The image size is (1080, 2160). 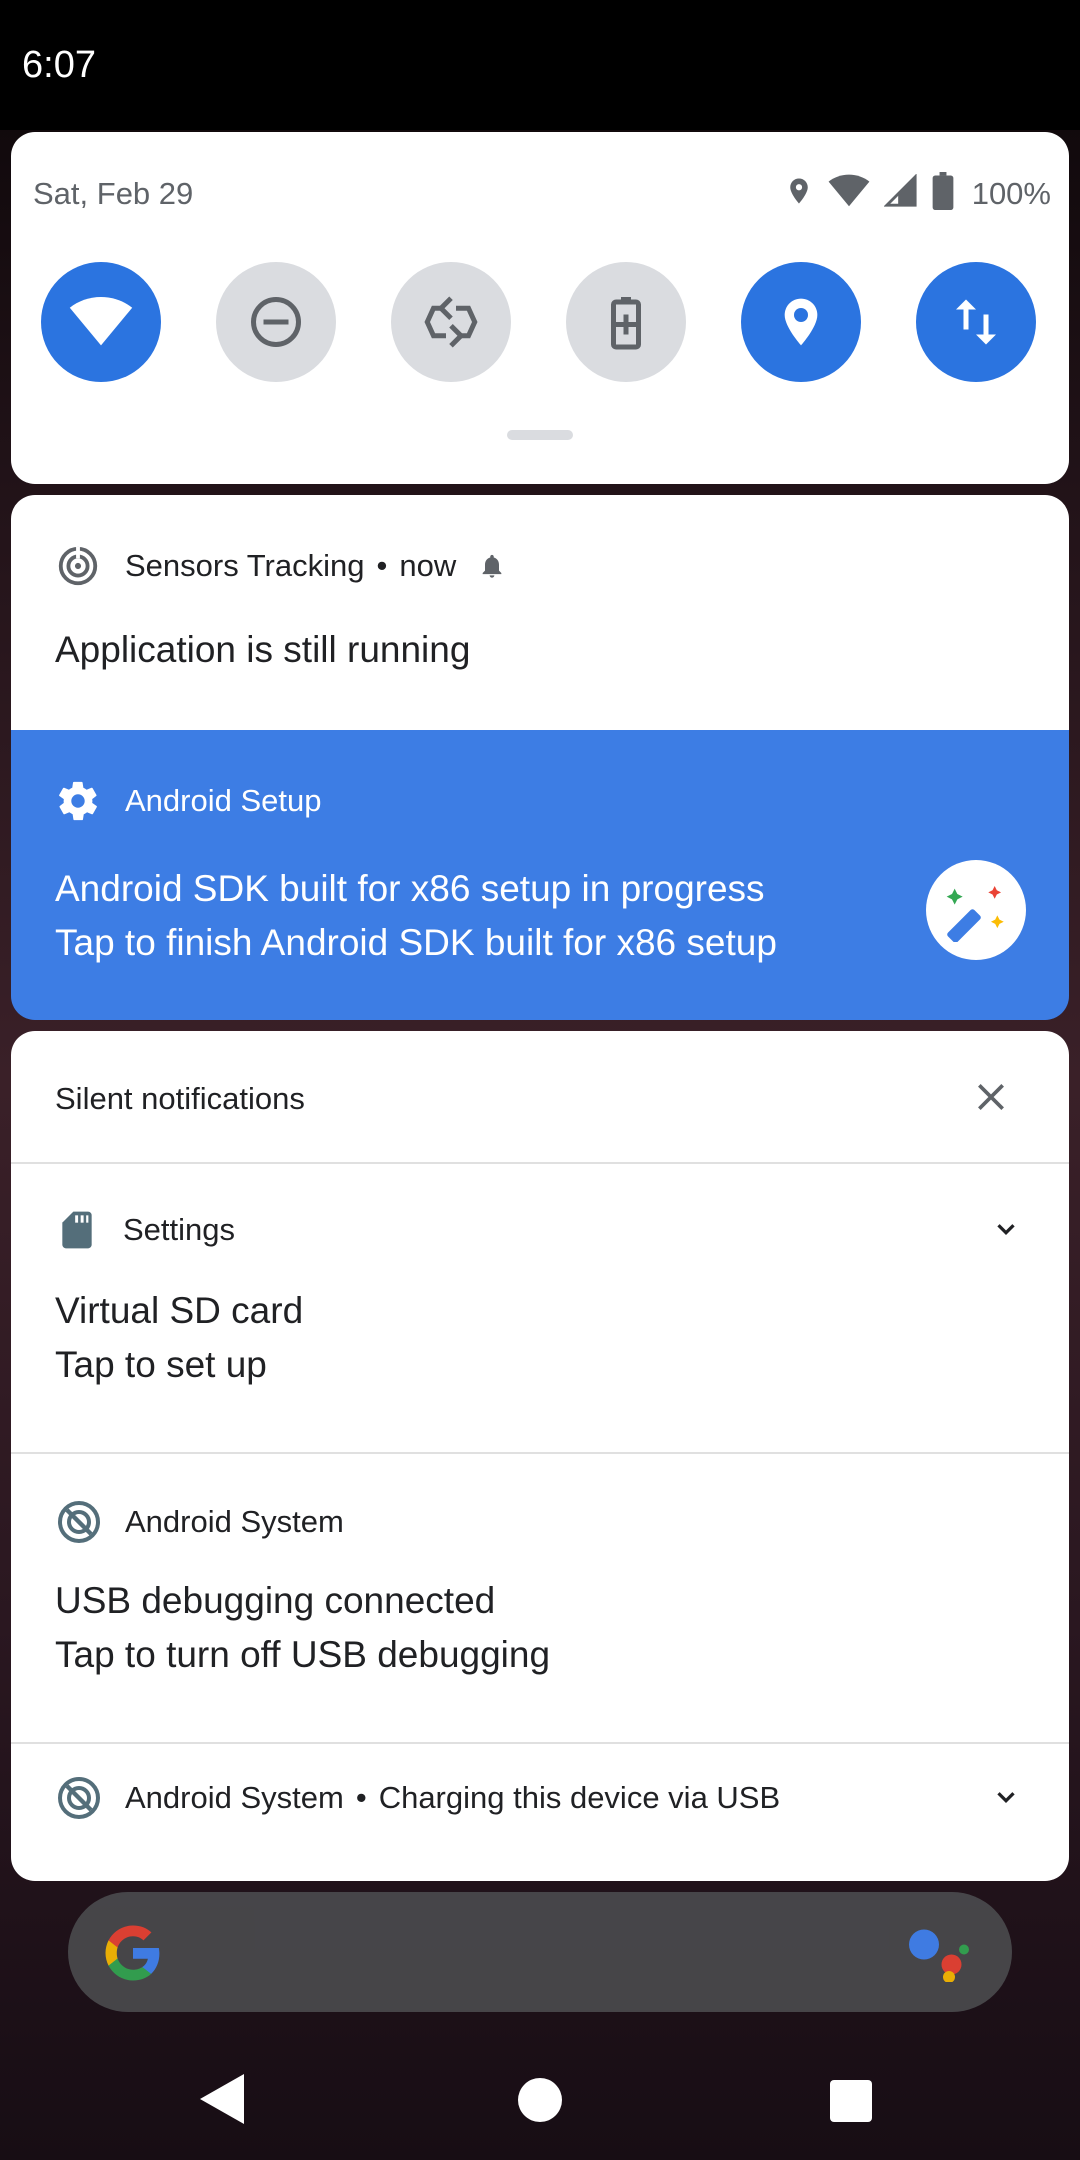 I want to click on auto-rotate-icon, so click(x=451, y=322).